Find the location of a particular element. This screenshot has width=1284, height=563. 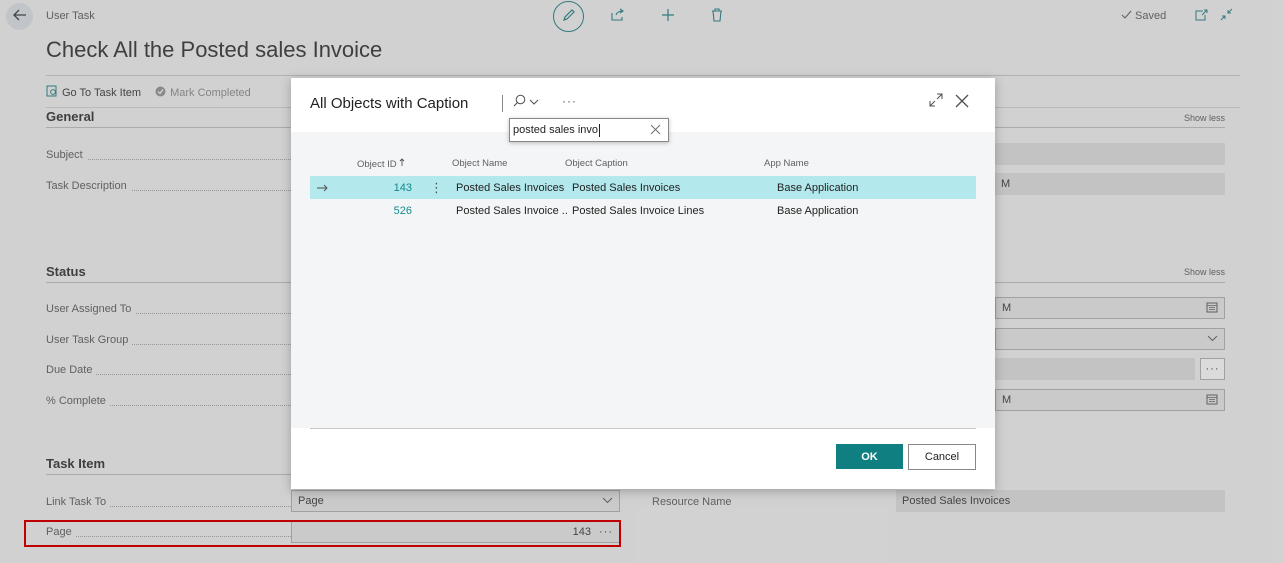

column-header-object-name: Object Name is located at coordinates (479, 163).